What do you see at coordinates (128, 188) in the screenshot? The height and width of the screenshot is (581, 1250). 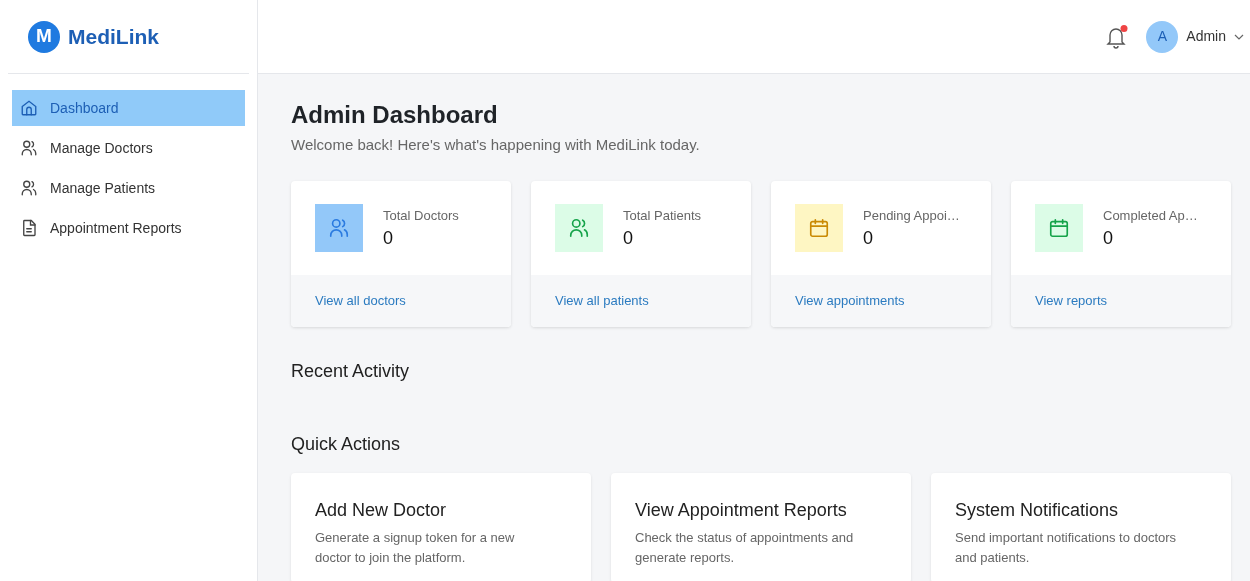 I see `sidebar-item: Manage Patients` at bounding box center [128, 188].